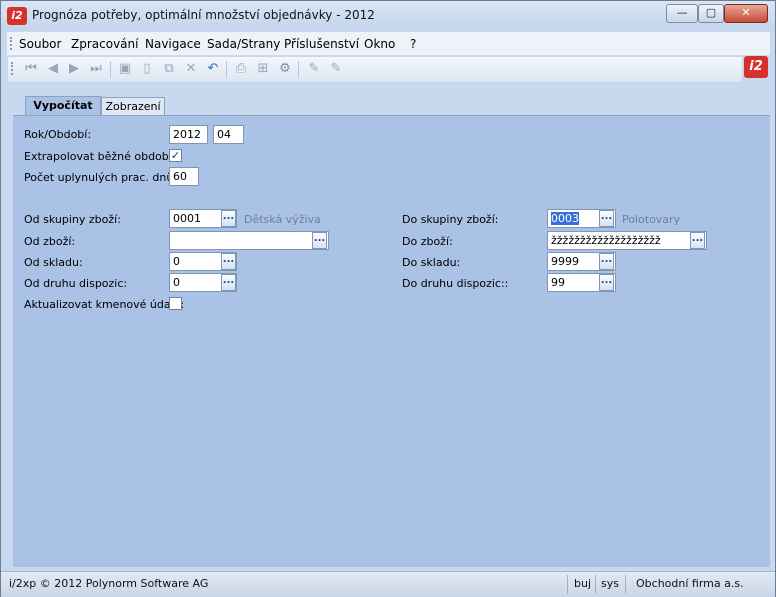 The image size is (776, 597). What do you see at coordinates (336, 69) in the screenshot?
I see `edit-pen-disabled-icon: ✎` at bounding box center [336, 69].